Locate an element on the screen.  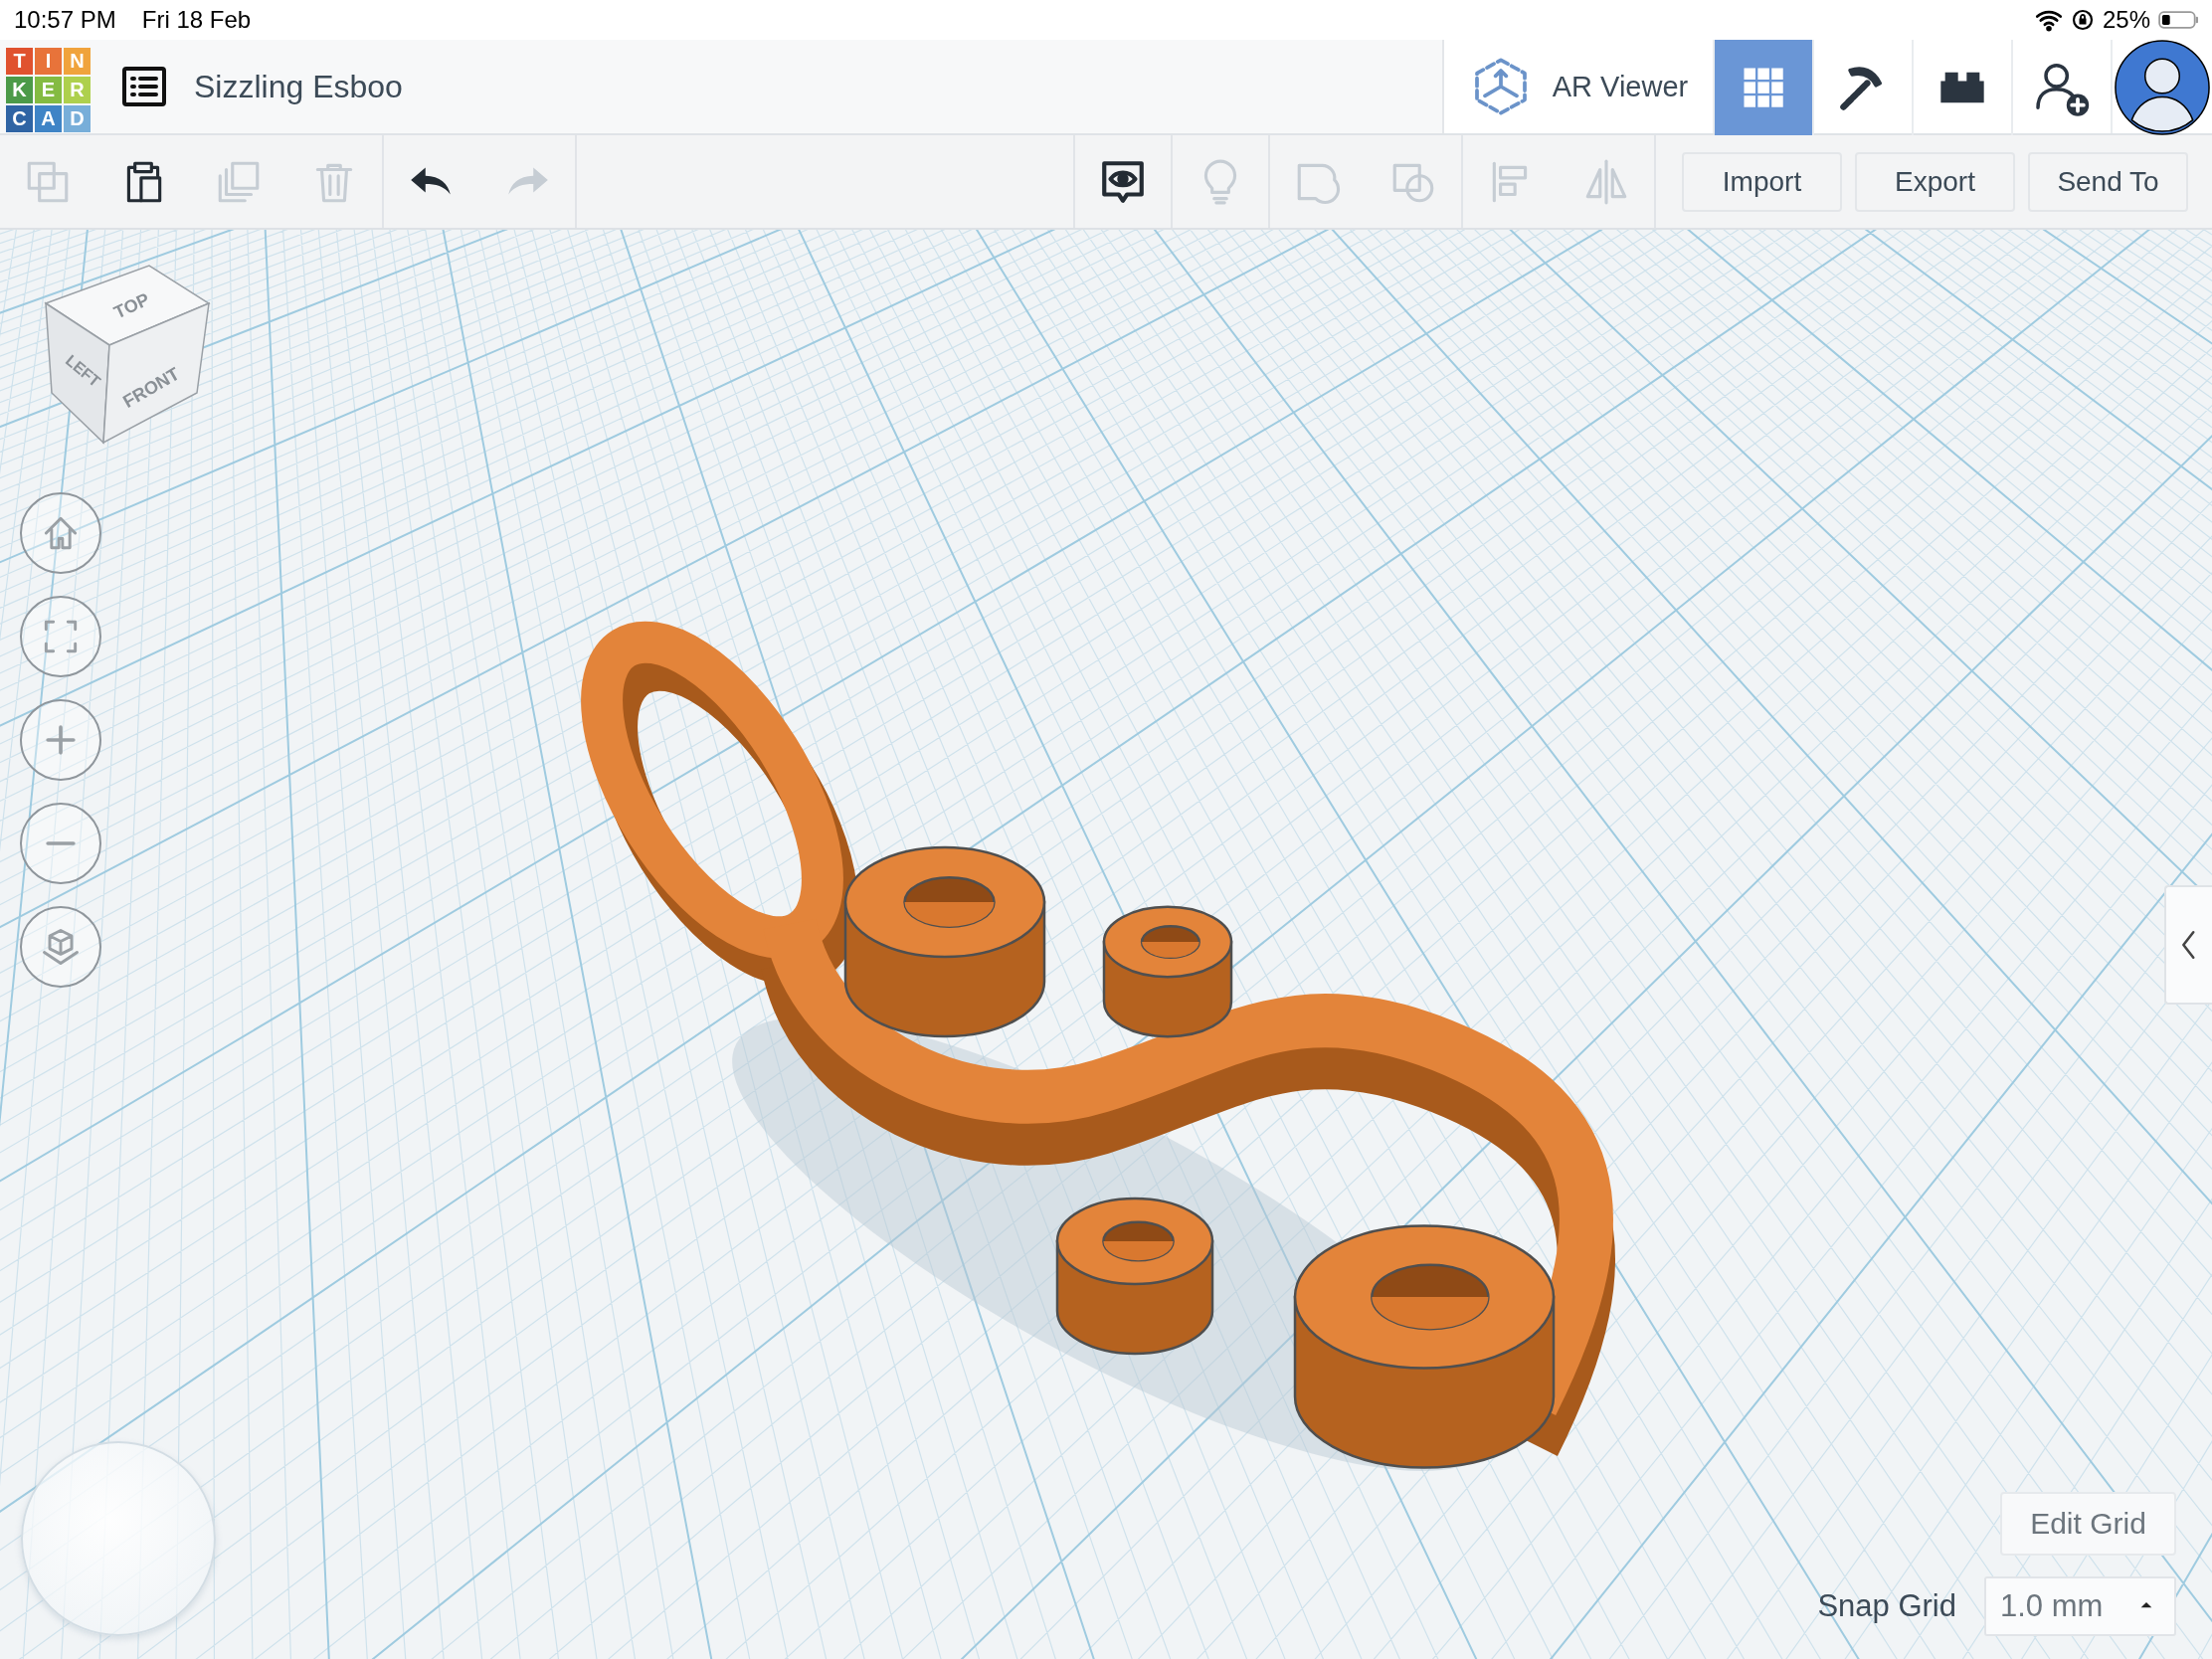
export-button: Export is located at coordinates (1935, 181).